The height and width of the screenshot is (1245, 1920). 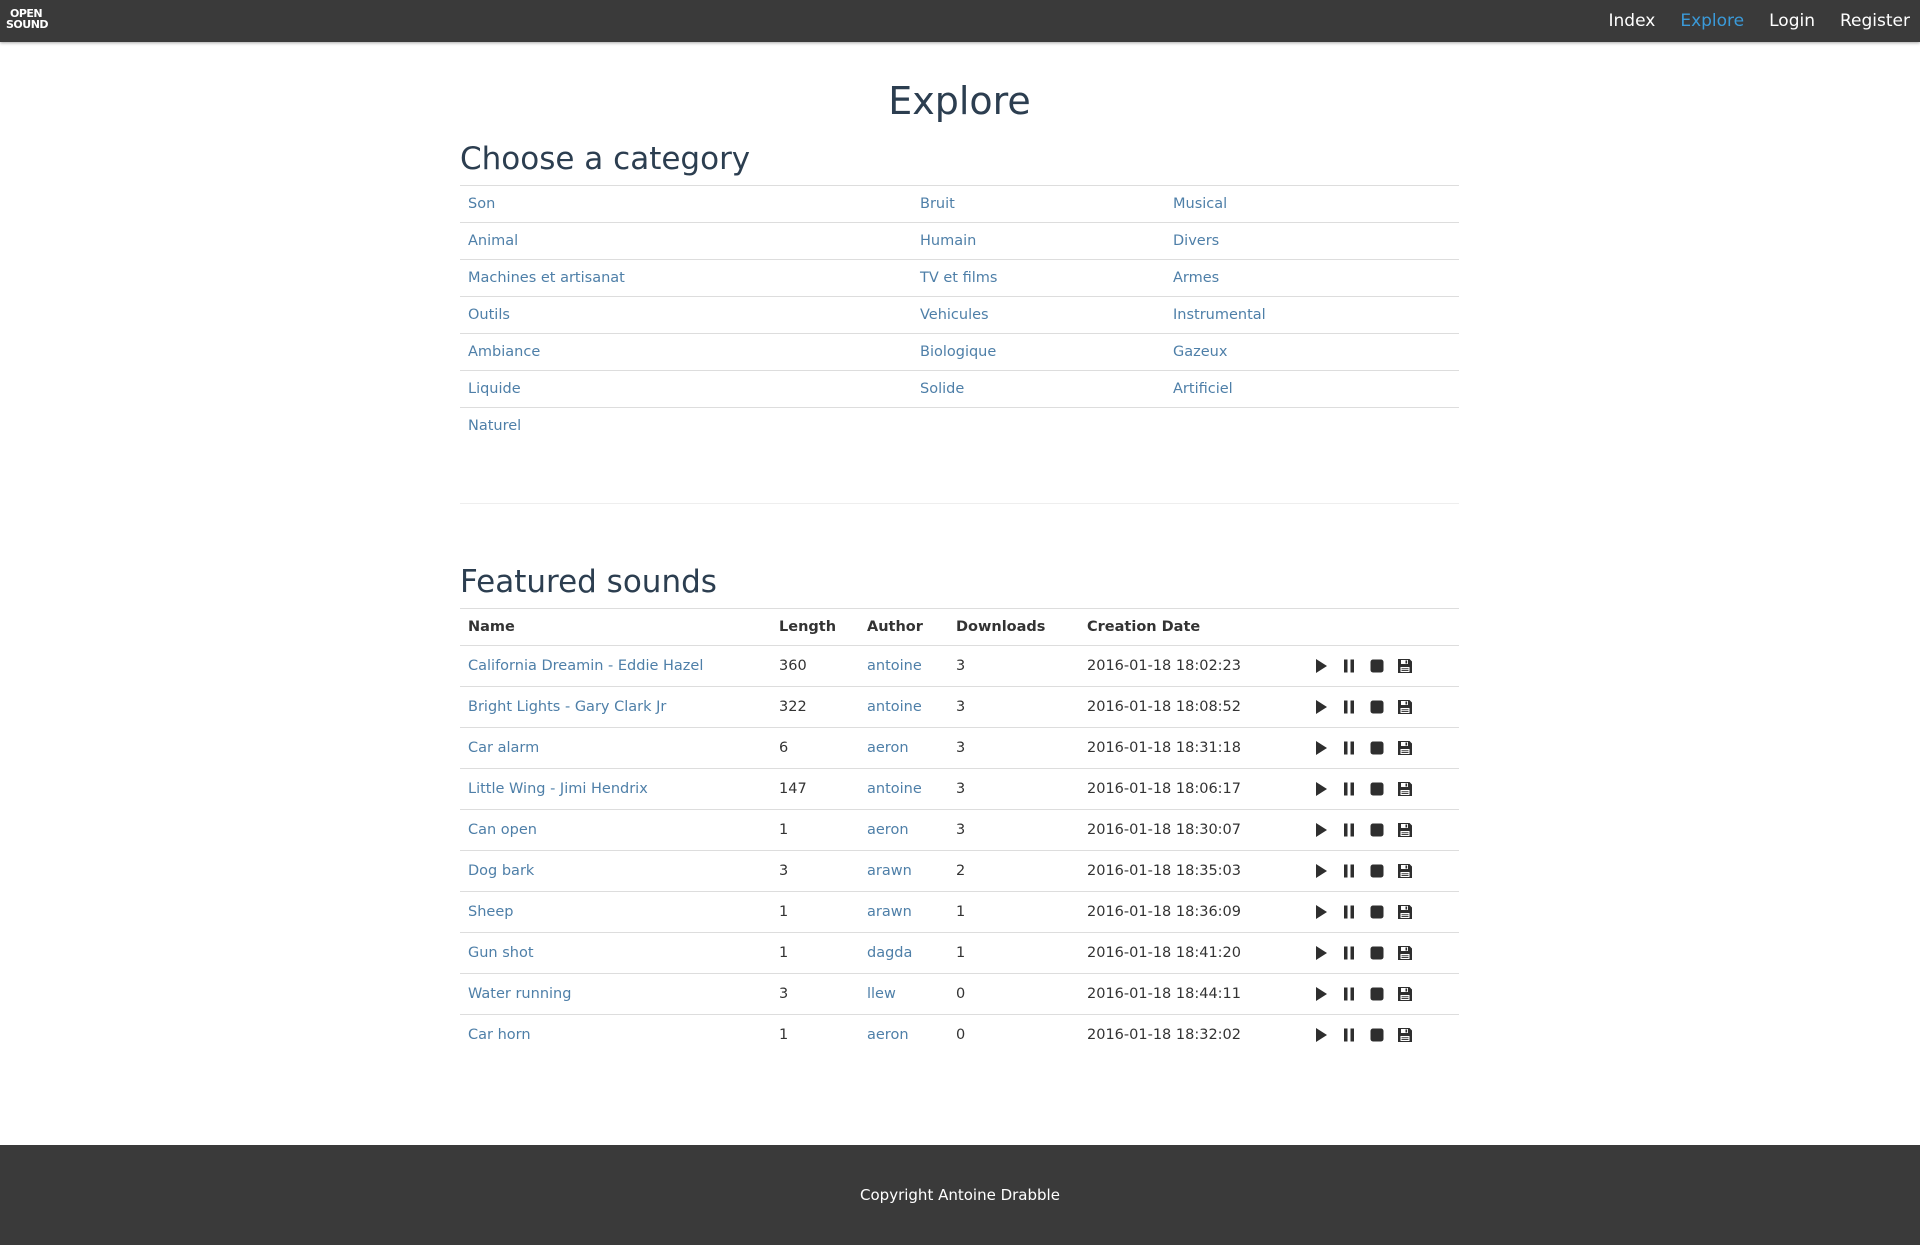 What do you see at coordinates (499, 1035) in the screenshot?
I see `sound-name-link: Car horn` at bounding box center [499, 1035].